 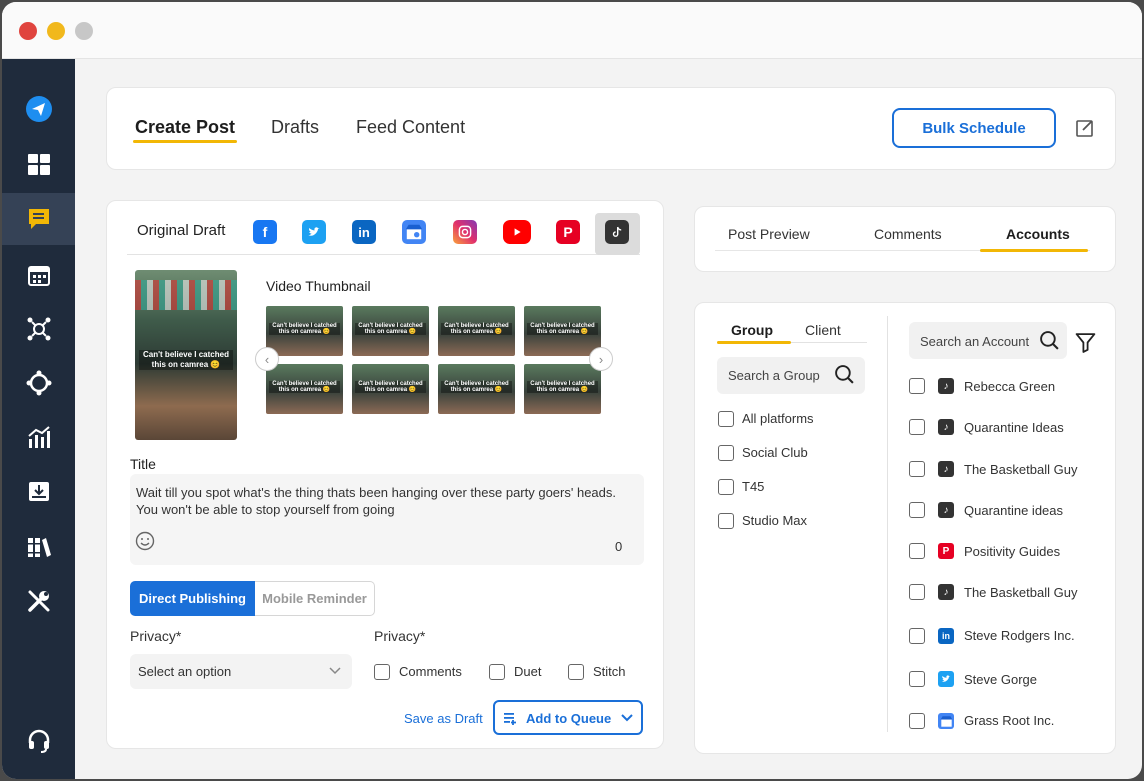 I want to click on sidebar-item-compose, so click(x=38, y=219).